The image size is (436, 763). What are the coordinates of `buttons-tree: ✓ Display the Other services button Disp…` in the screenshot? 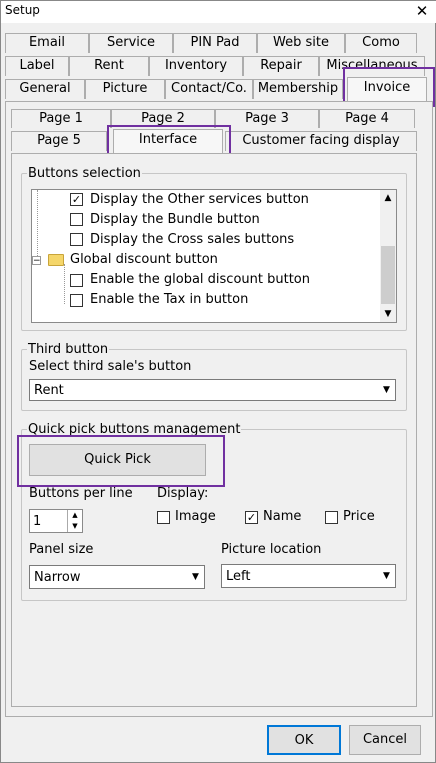 It's located at (214, 256).